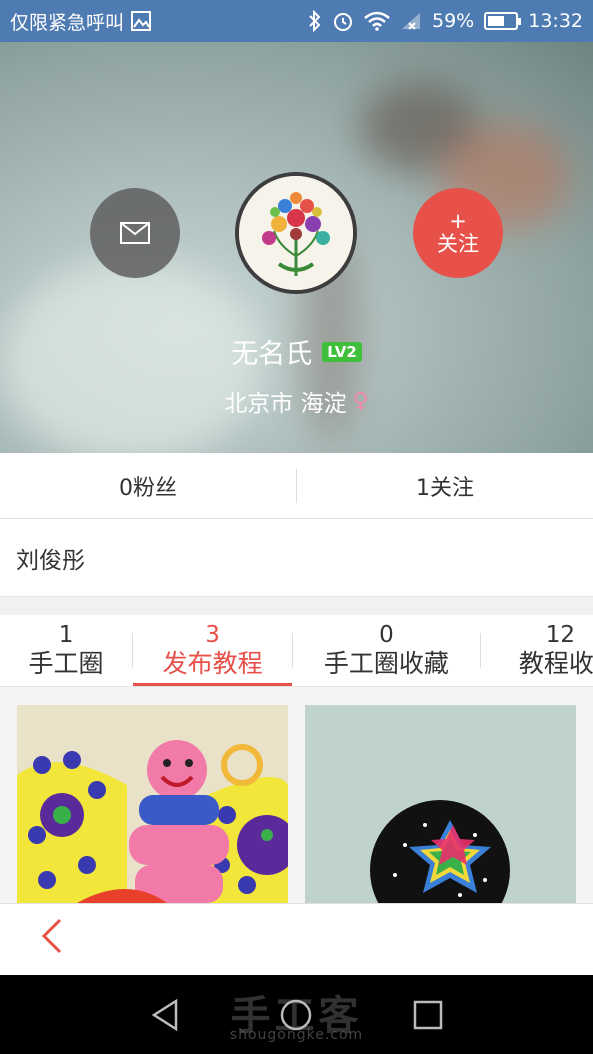 The width and height of the screenshot is (593, 1054). I want to click on level-badge: LV2, so click(342, 351).